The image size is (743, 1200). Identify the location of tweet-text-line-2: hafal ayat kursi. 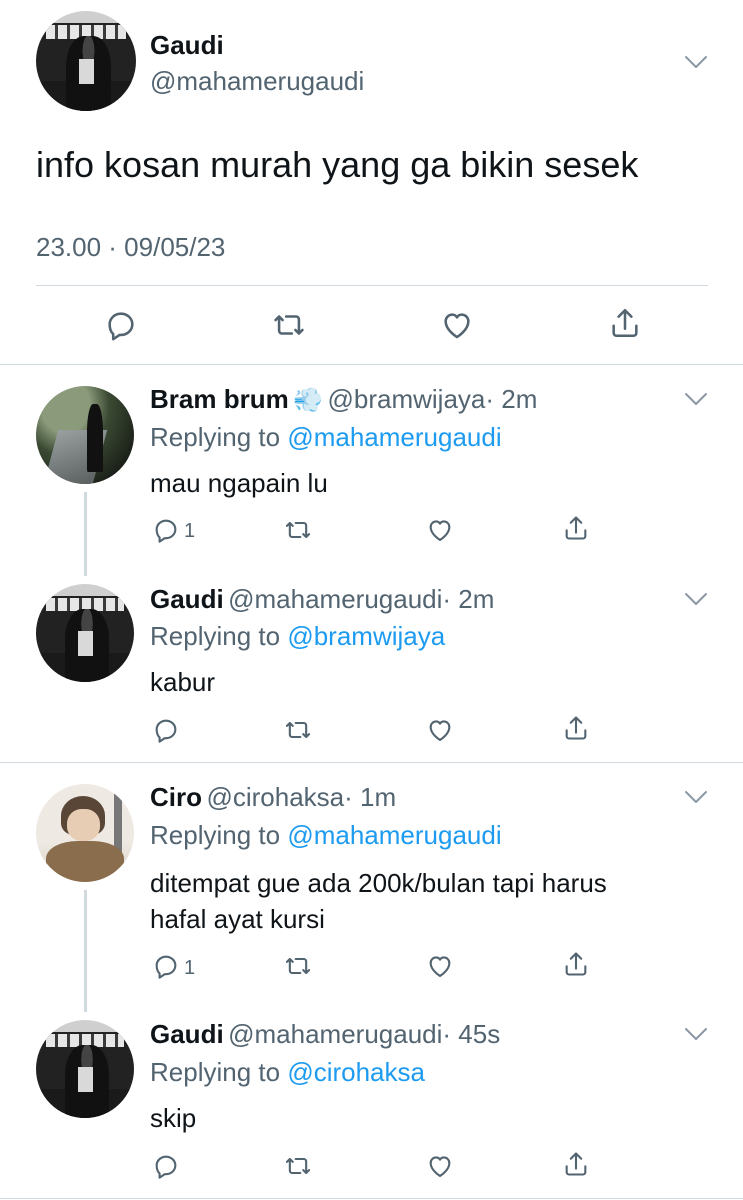
(237, 919).